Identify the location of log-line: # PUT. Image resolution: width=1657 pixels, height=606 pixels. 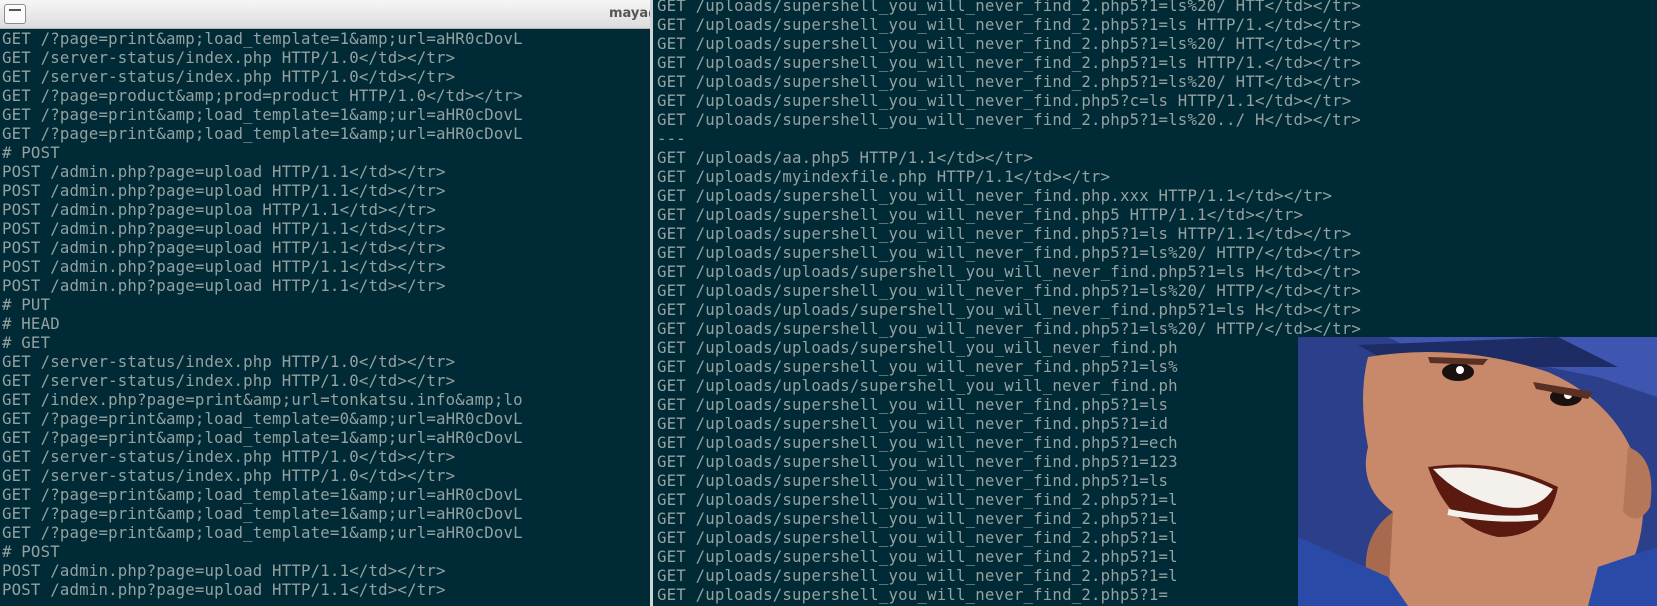
(26, 304).